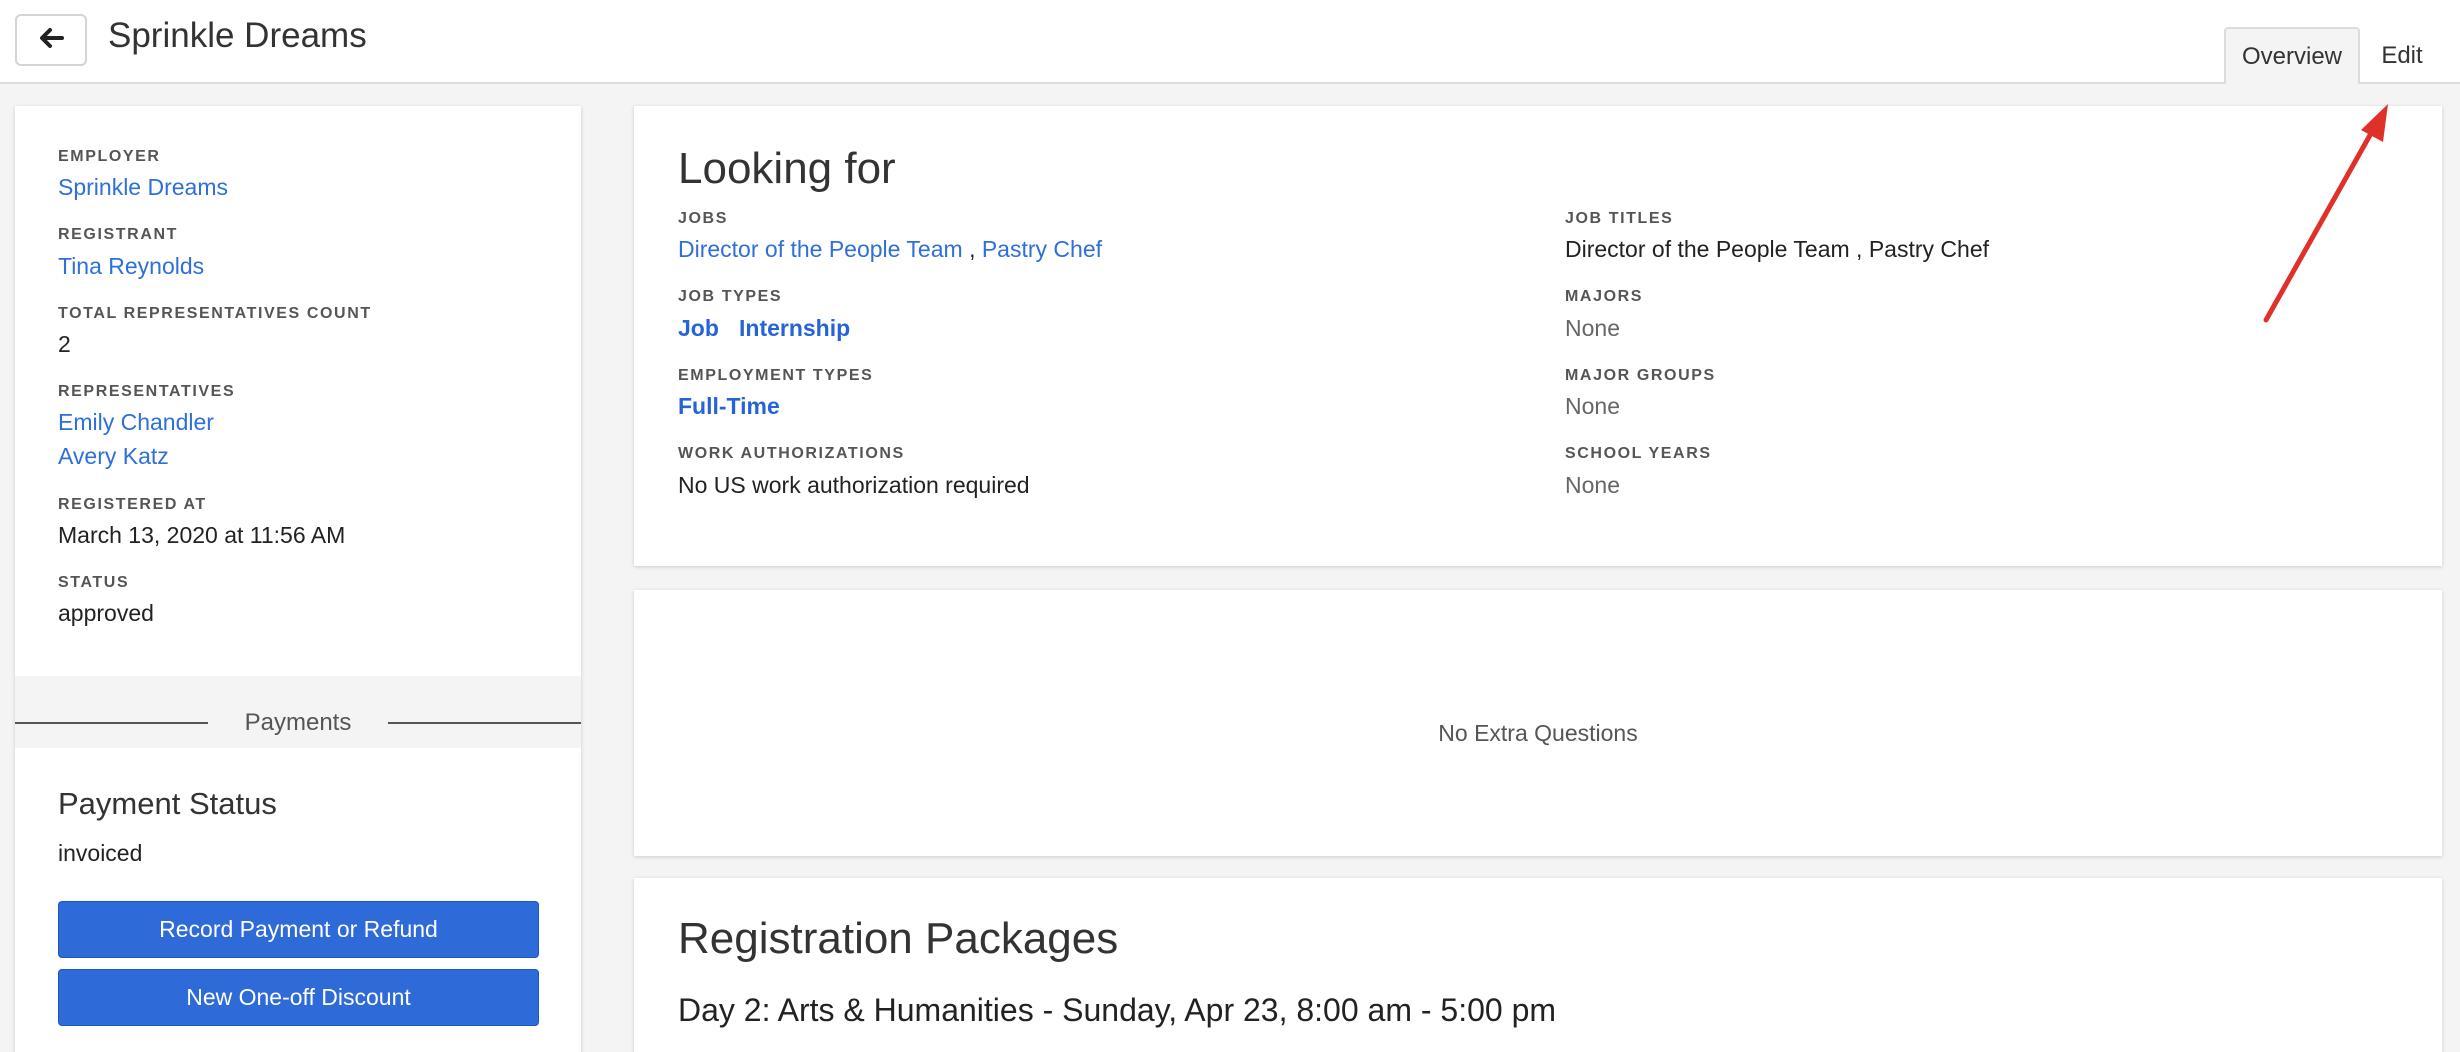 The width and height of the screenshot is (2460, 1052). I want to click on looking-for-title: Looking for, so click(787, 168).